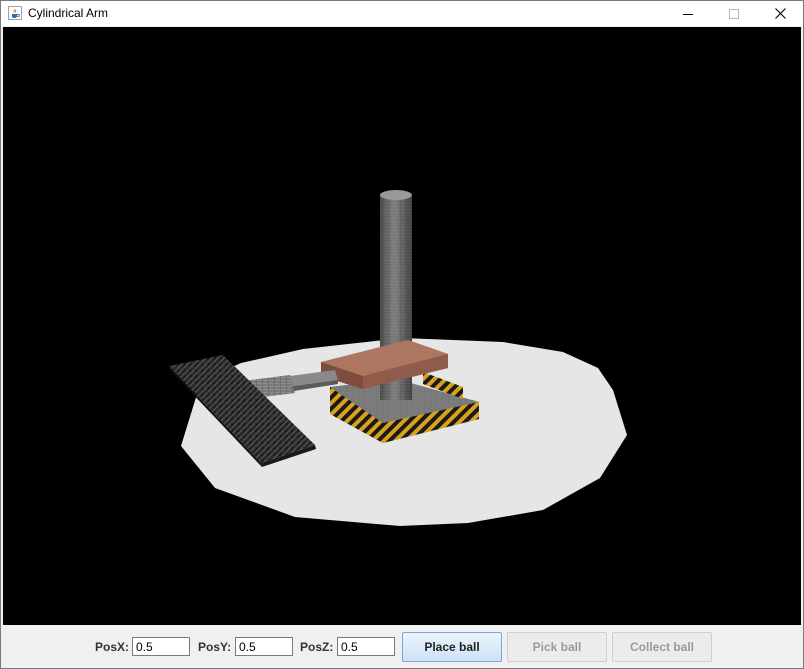 The image size is (804, 669). I want to click on posz-label: PosZ:, so click(317, 647).